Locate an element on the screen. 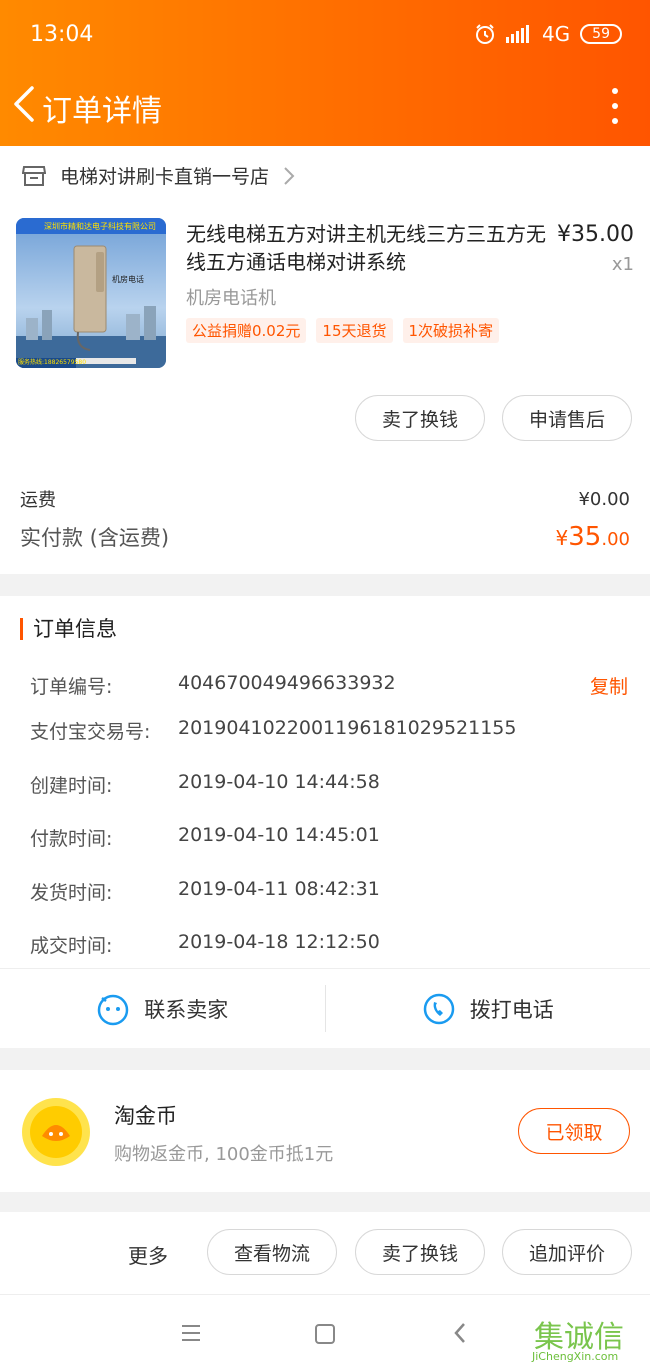 The image size is (650, 1372). system-nav-bar: 集诚信 JiChengXin.com is located at coordinates (325, 1333).